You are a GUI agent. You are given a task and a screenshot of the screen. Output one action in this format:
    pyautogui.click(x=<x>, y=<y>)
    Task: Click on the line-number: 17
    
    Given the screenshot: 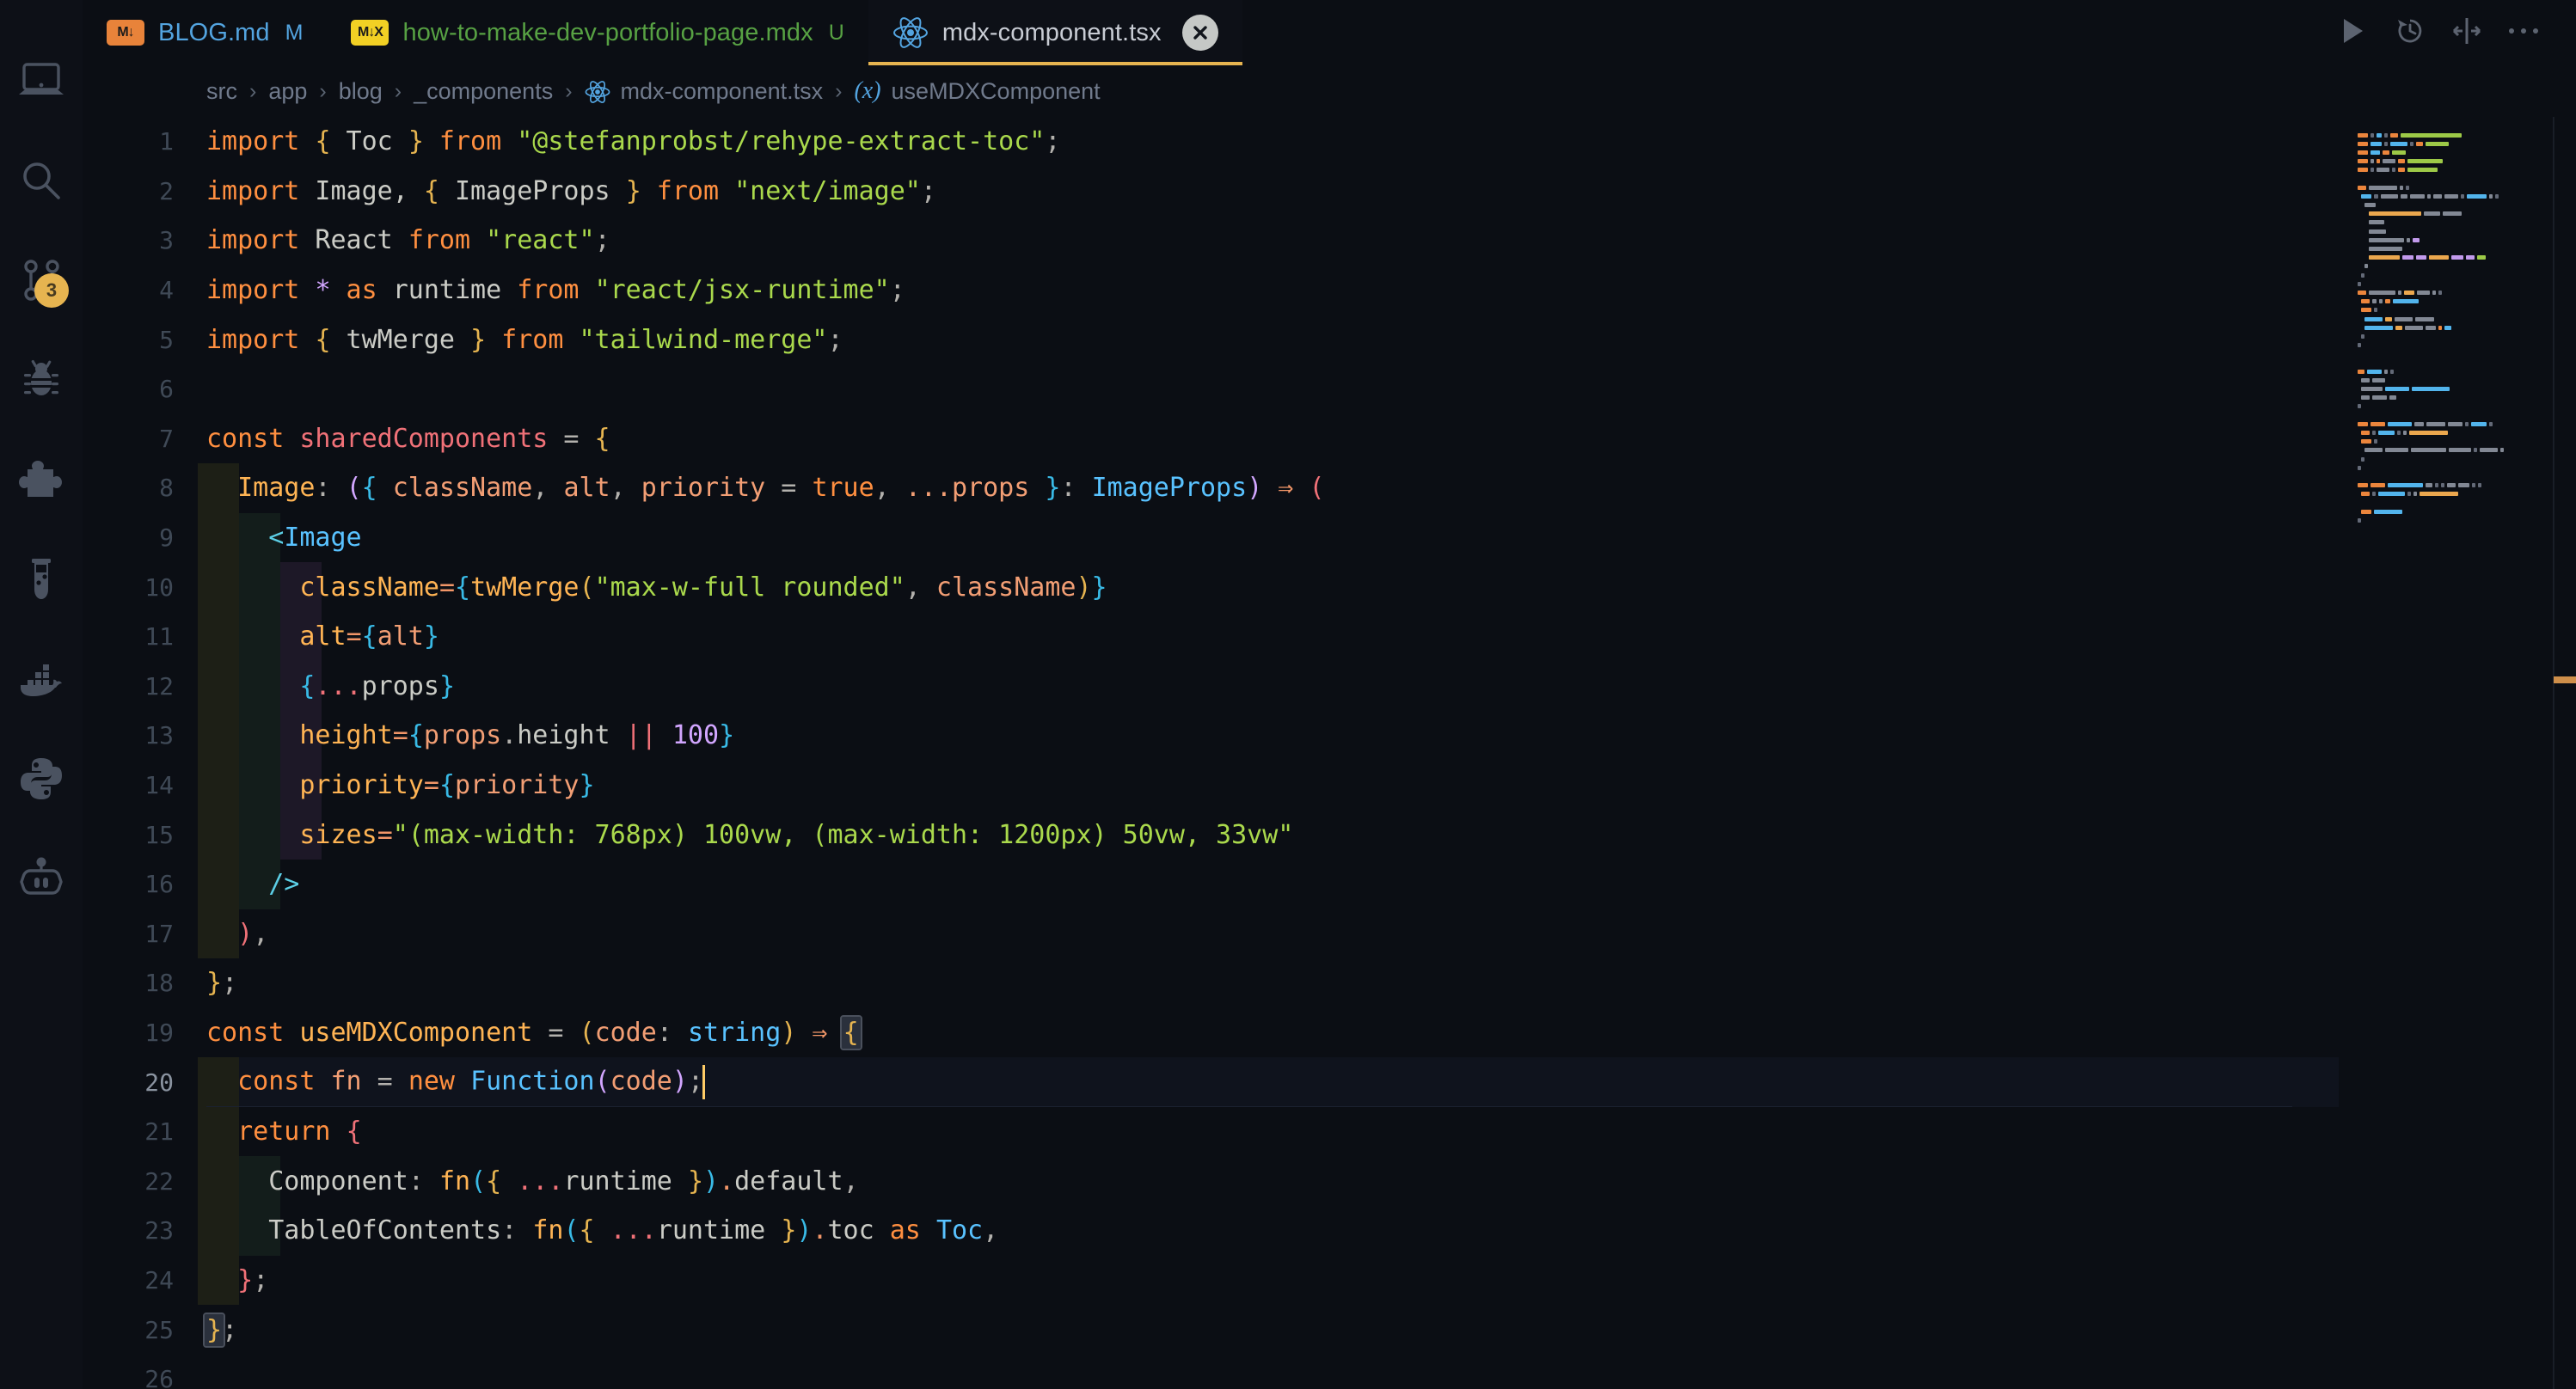 What is the action you would take?
    pyautogui.click(x=159, y=933)
    